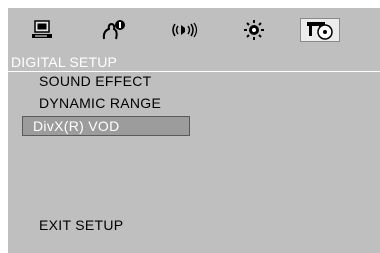 The width and height of the screenshot is (380, 253). I want to click on menu-item-sound-effect: SOUND EFFECT, so click(95, 81).